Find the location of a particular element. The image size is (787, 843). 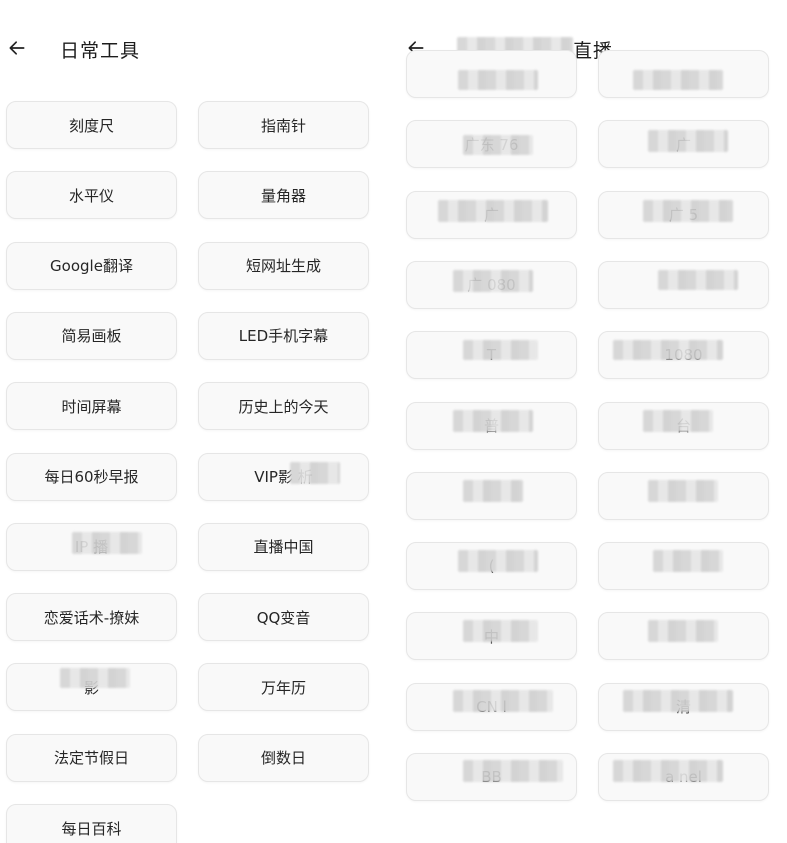

button-label: 恋爱话术-撩妹 is located at coordinates (91, 617).